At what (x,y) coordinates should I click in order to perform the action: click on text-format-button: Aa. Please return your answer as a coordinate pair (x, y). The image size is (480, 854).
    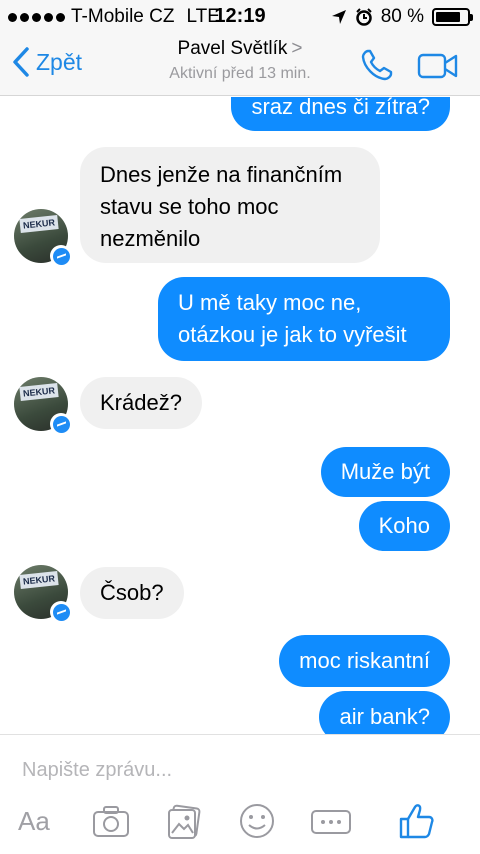
    Looking at the image, I should click on (34, 821).